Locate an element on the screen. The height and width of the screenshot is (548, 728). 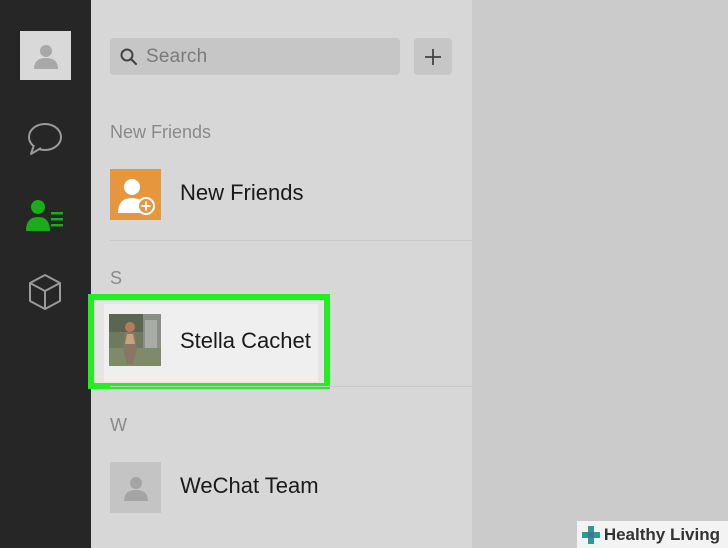
search-input: Search is located at coordinates (255, 56).